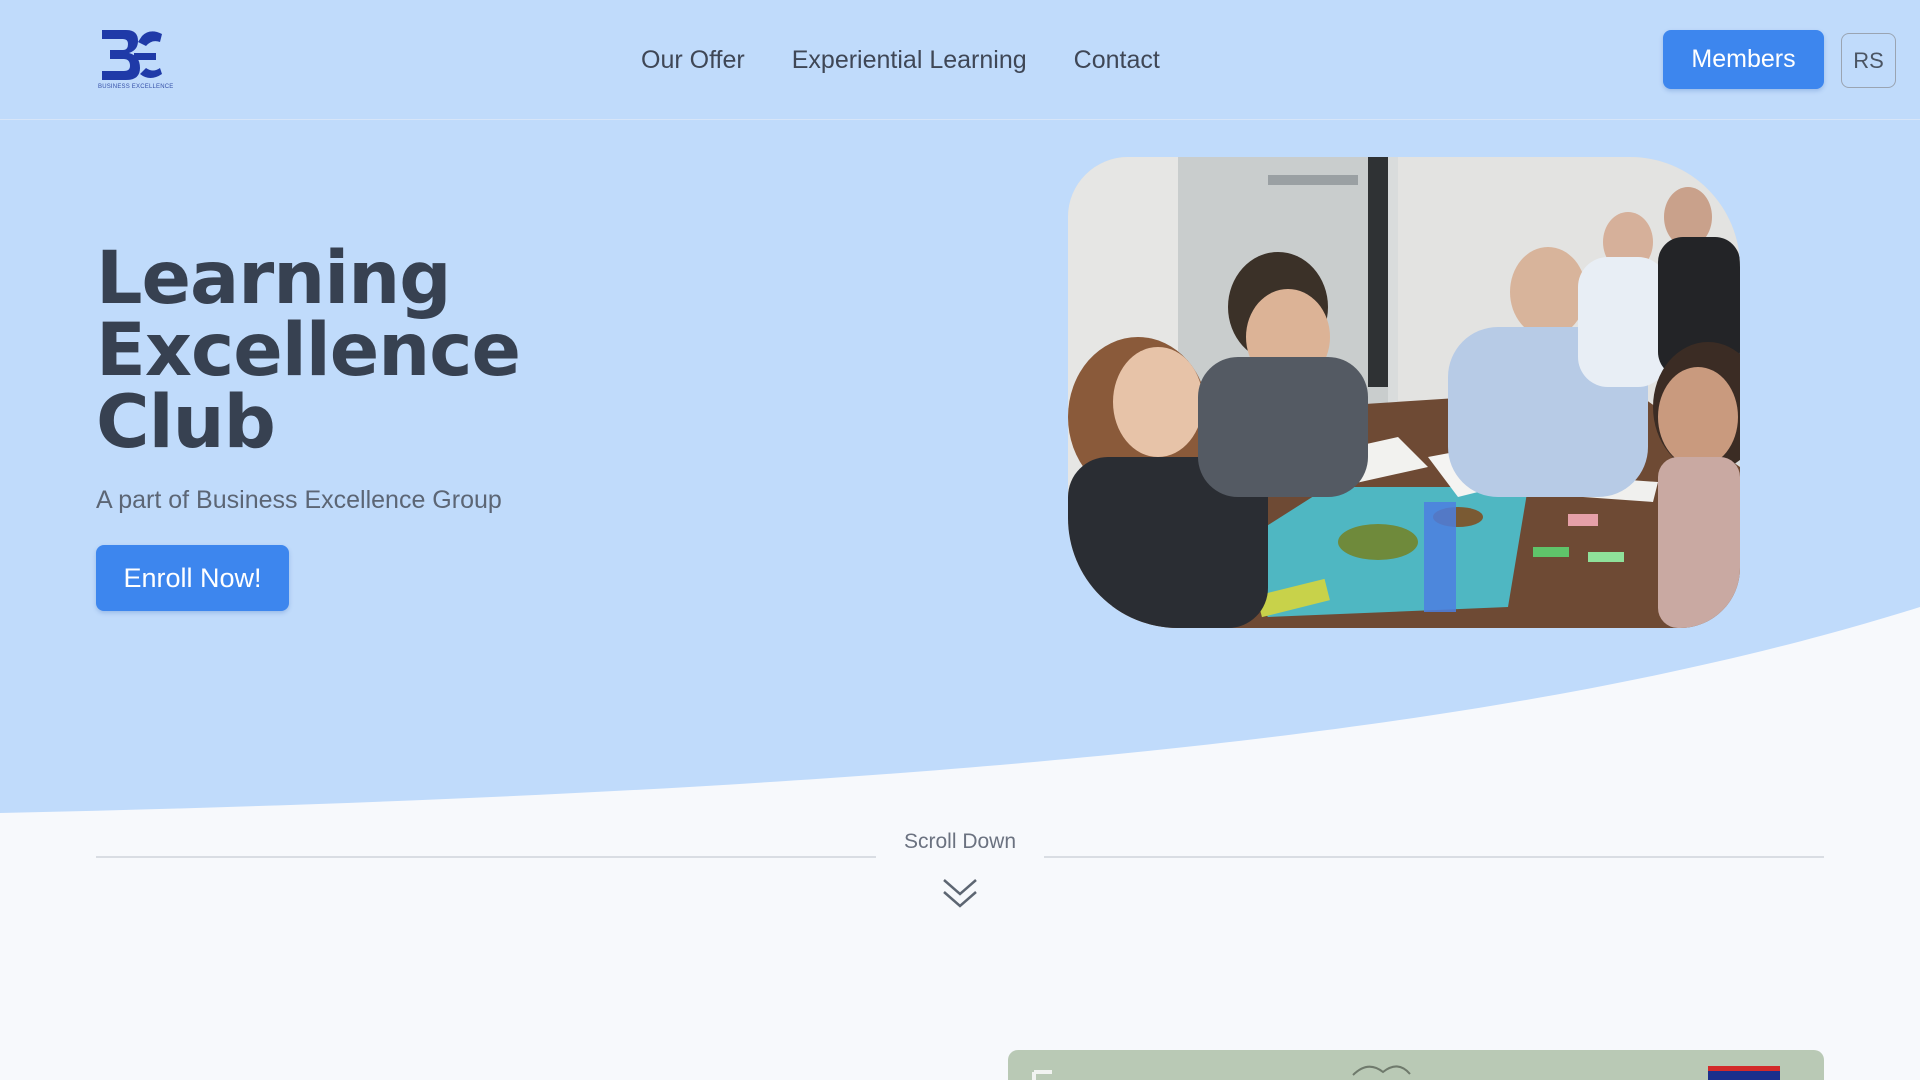  Describe the element at coordinates (1434, 857) in the screenshot. I see `divider-right` at that location.